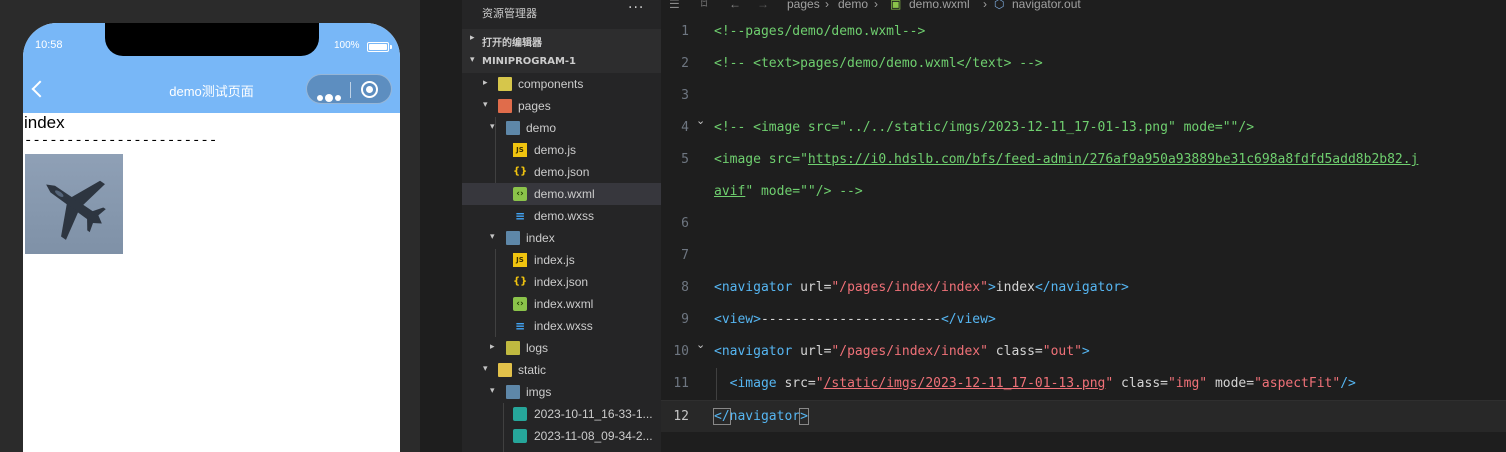 This screenshot has height=452, width=1506. Describe the element at coordinates (520, 194) in the screenshot. I see `wxml-file-icon: ‹›` at that location.